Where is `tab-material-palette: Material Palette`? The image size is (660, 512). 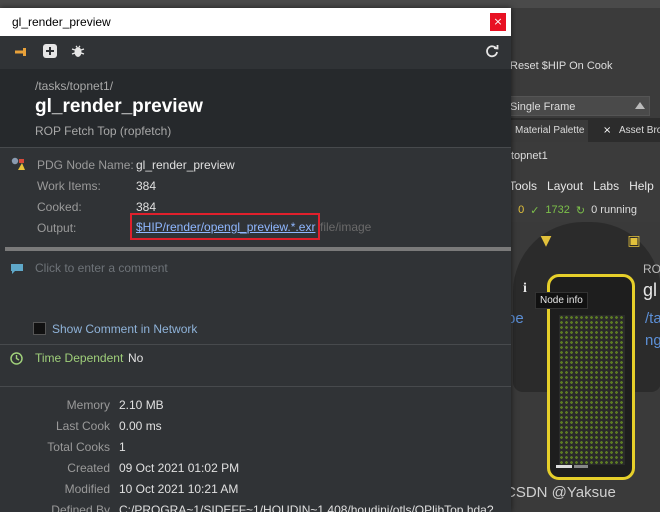
tab-material-palette: Material Palette is located at coordinates (550, 131).